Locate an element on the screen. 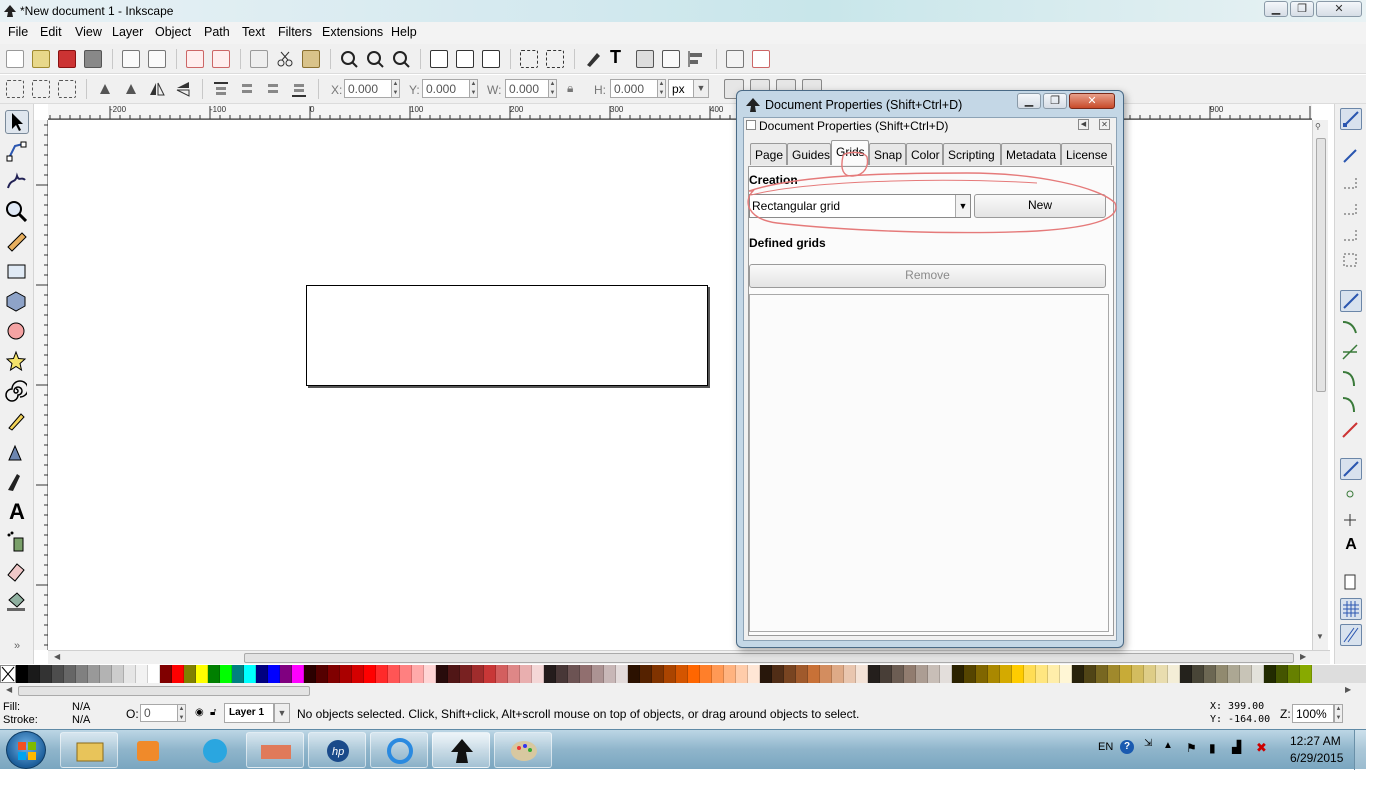  y-input: 0.000 is located at coordinates (446, 88).